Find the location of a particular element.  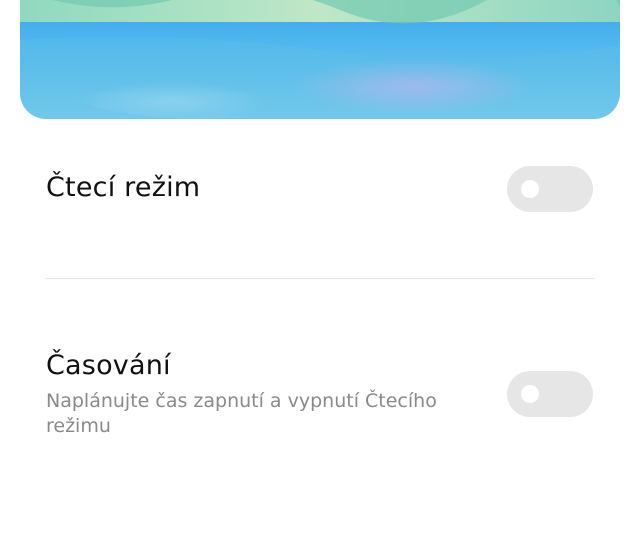

divider is located at coordinates (320, 278).